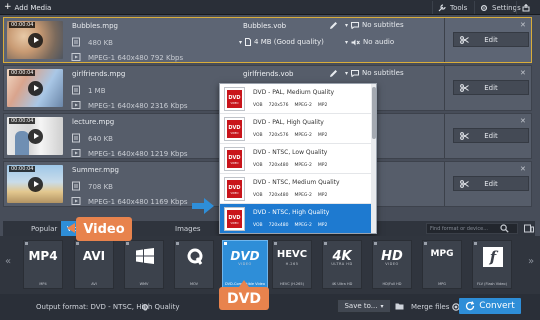 Image resolution: width=540 pixels, height=320 pixels. I want to click on preset-title: DVD - PAL, Medium Quality, so click(294, 92).